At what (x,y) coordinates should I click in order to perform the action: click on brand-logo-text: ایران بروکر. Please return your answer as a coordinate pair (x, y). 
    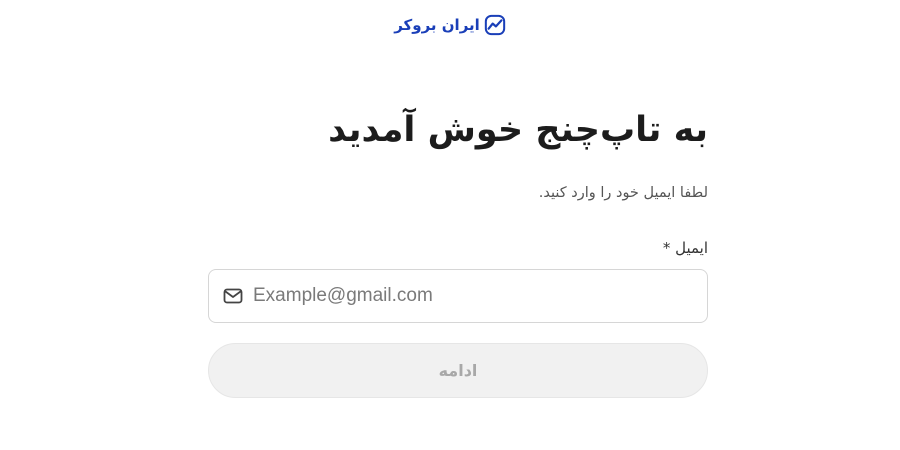
    Looking at the image, I should click on (437, 25).